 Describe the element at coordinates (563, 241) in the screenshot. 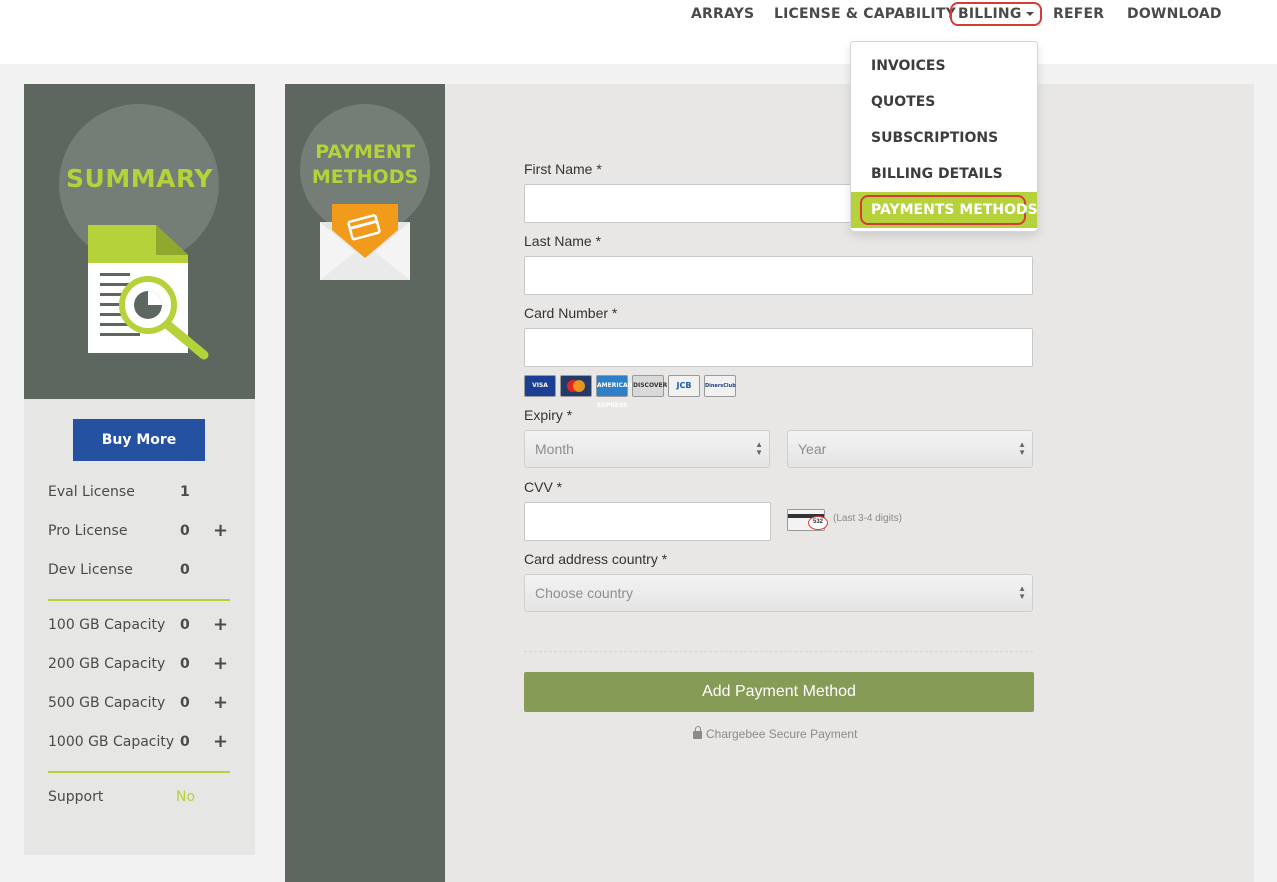

I see `last-name-label: Last Name *` at that location.